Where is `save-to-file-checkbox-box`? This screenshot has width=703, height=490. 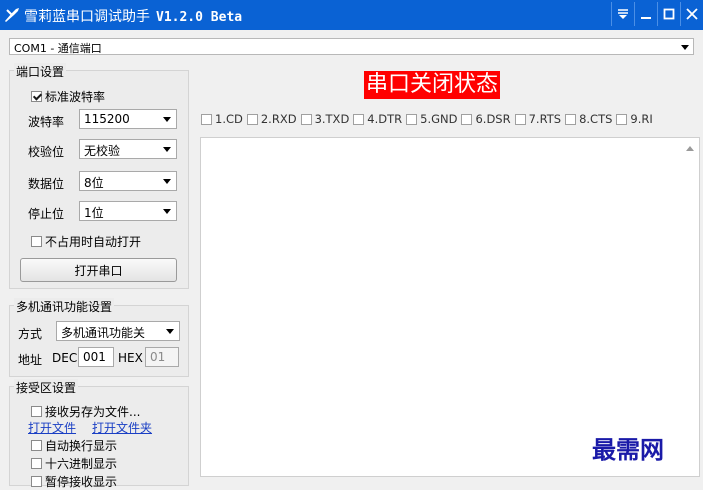 save-to-file-checkbox-box is located at coordinates (36, 411).